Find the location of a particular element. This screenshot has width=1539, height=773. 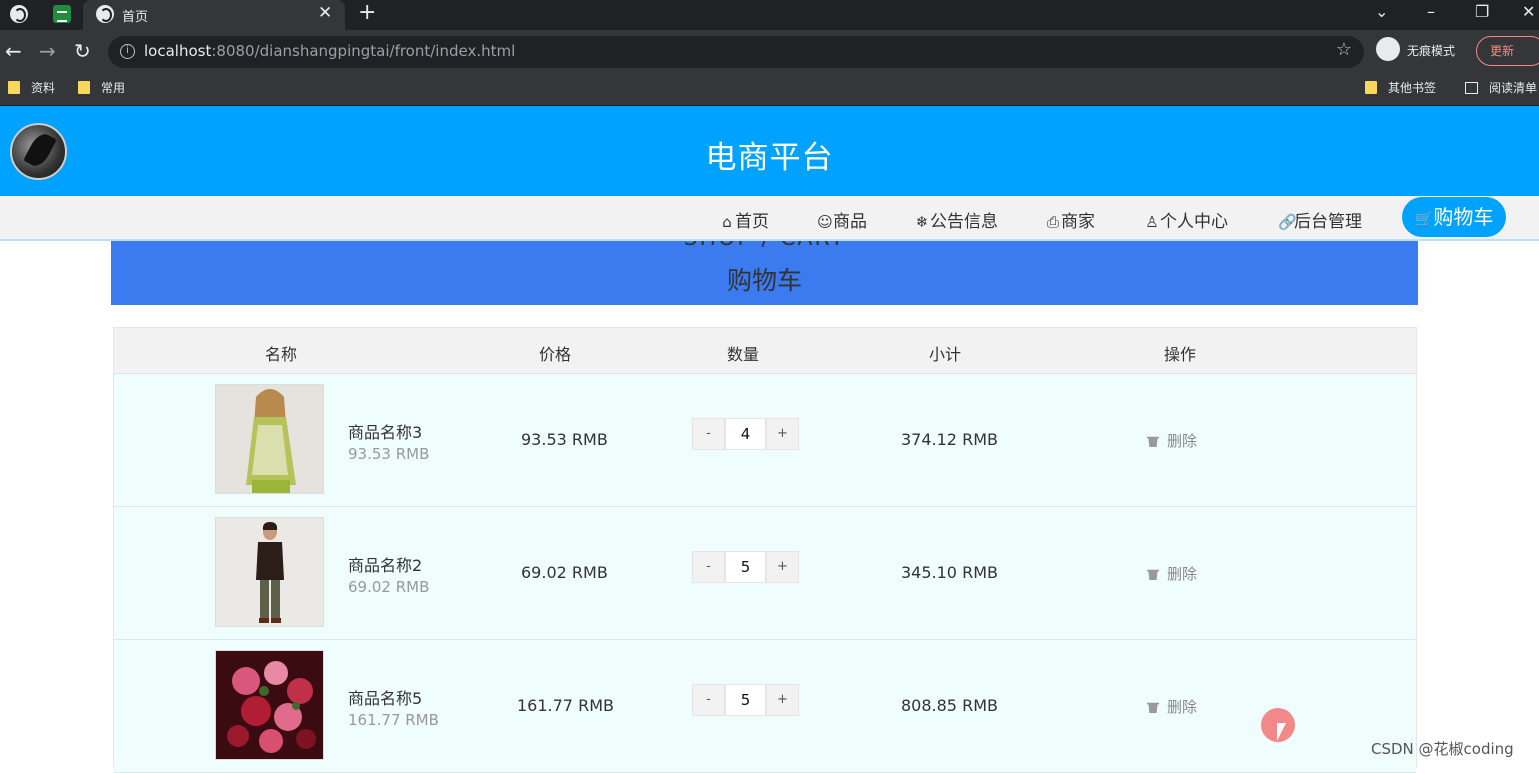

quantity-stepper: - 4 + is located at coordinates (745, 434).